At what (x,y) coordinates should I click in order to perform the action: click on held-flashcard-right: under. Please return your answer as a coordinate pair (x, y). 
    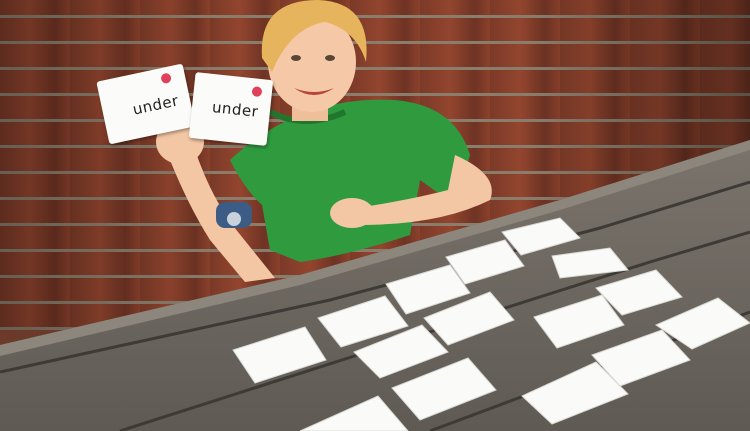
    Looking at the image, I should click on (231, 109).